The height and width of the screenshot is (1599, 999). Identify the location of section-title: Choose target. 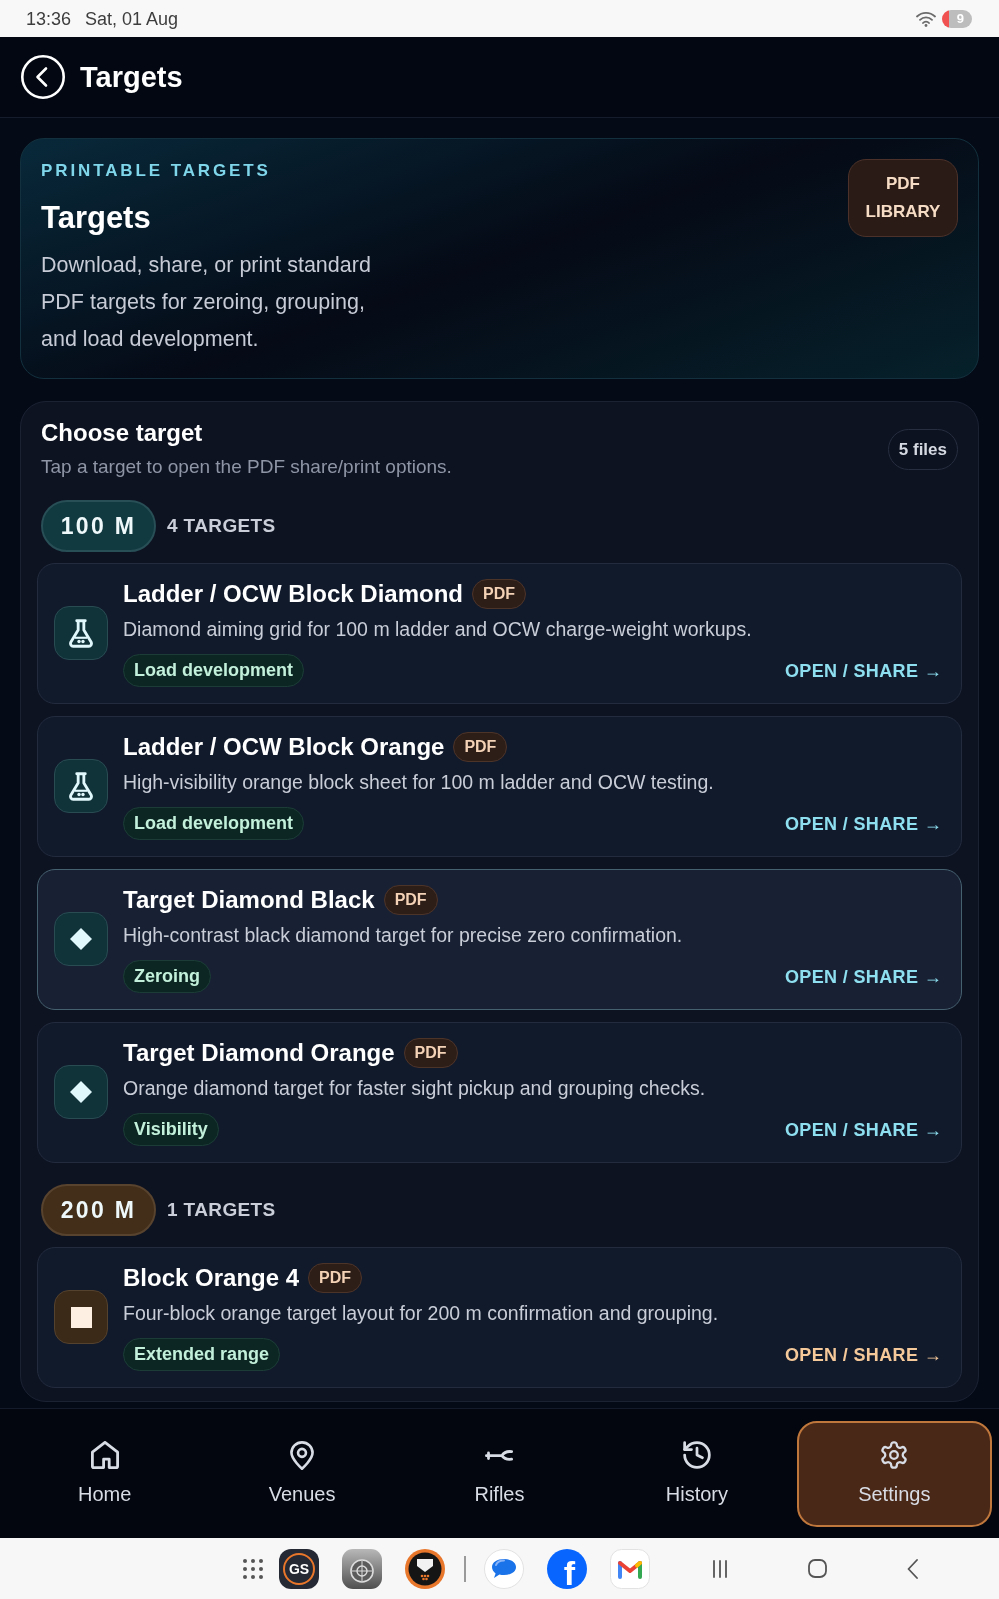
(122, 433).